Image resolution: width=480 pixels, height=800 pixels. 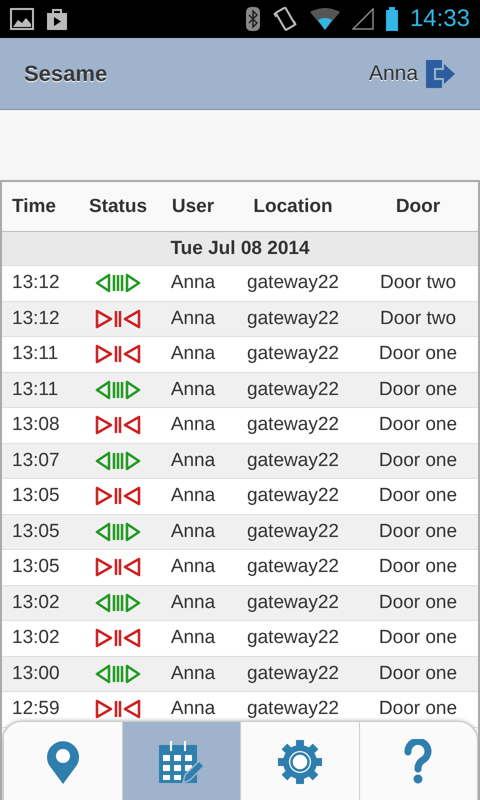 What do you see at coordinates (35, 425) in the screenshot?
I see `time-cell-text: 13:08` at bounding box center [35, 425].